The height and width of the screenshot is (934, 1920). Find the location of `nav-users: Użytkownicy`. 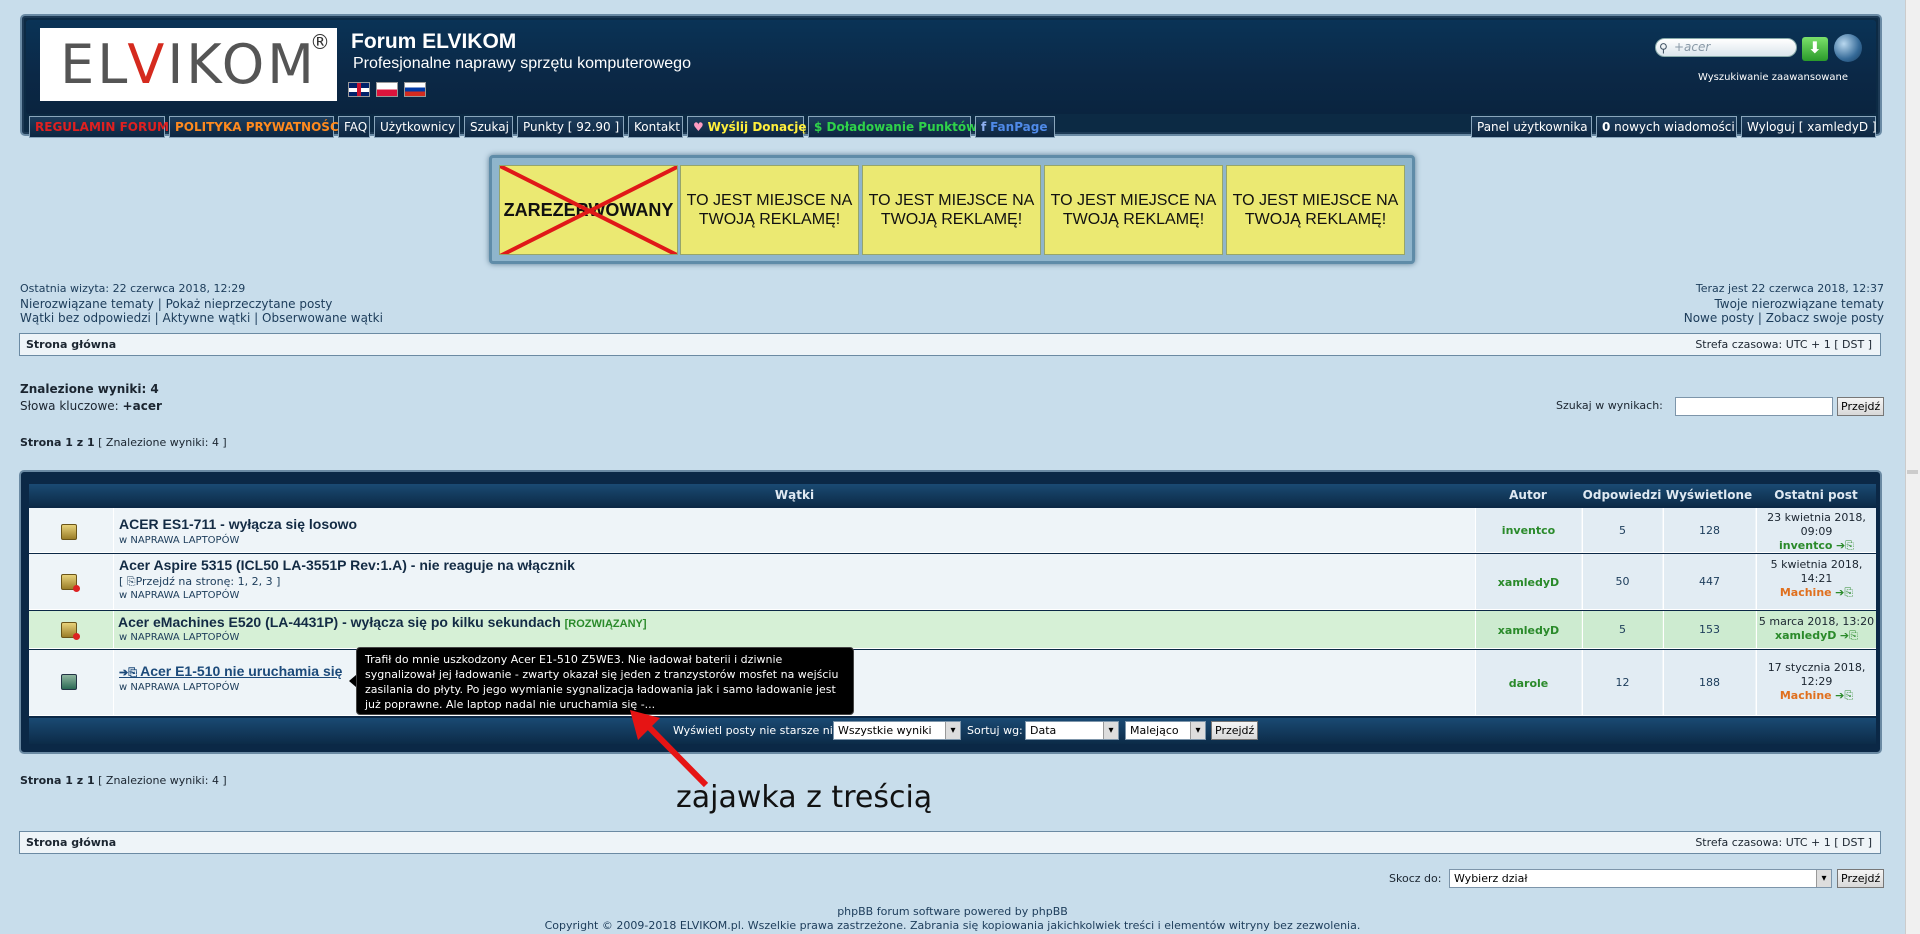

nav-users: Użytkownicy is located at coordinates (417, 127).